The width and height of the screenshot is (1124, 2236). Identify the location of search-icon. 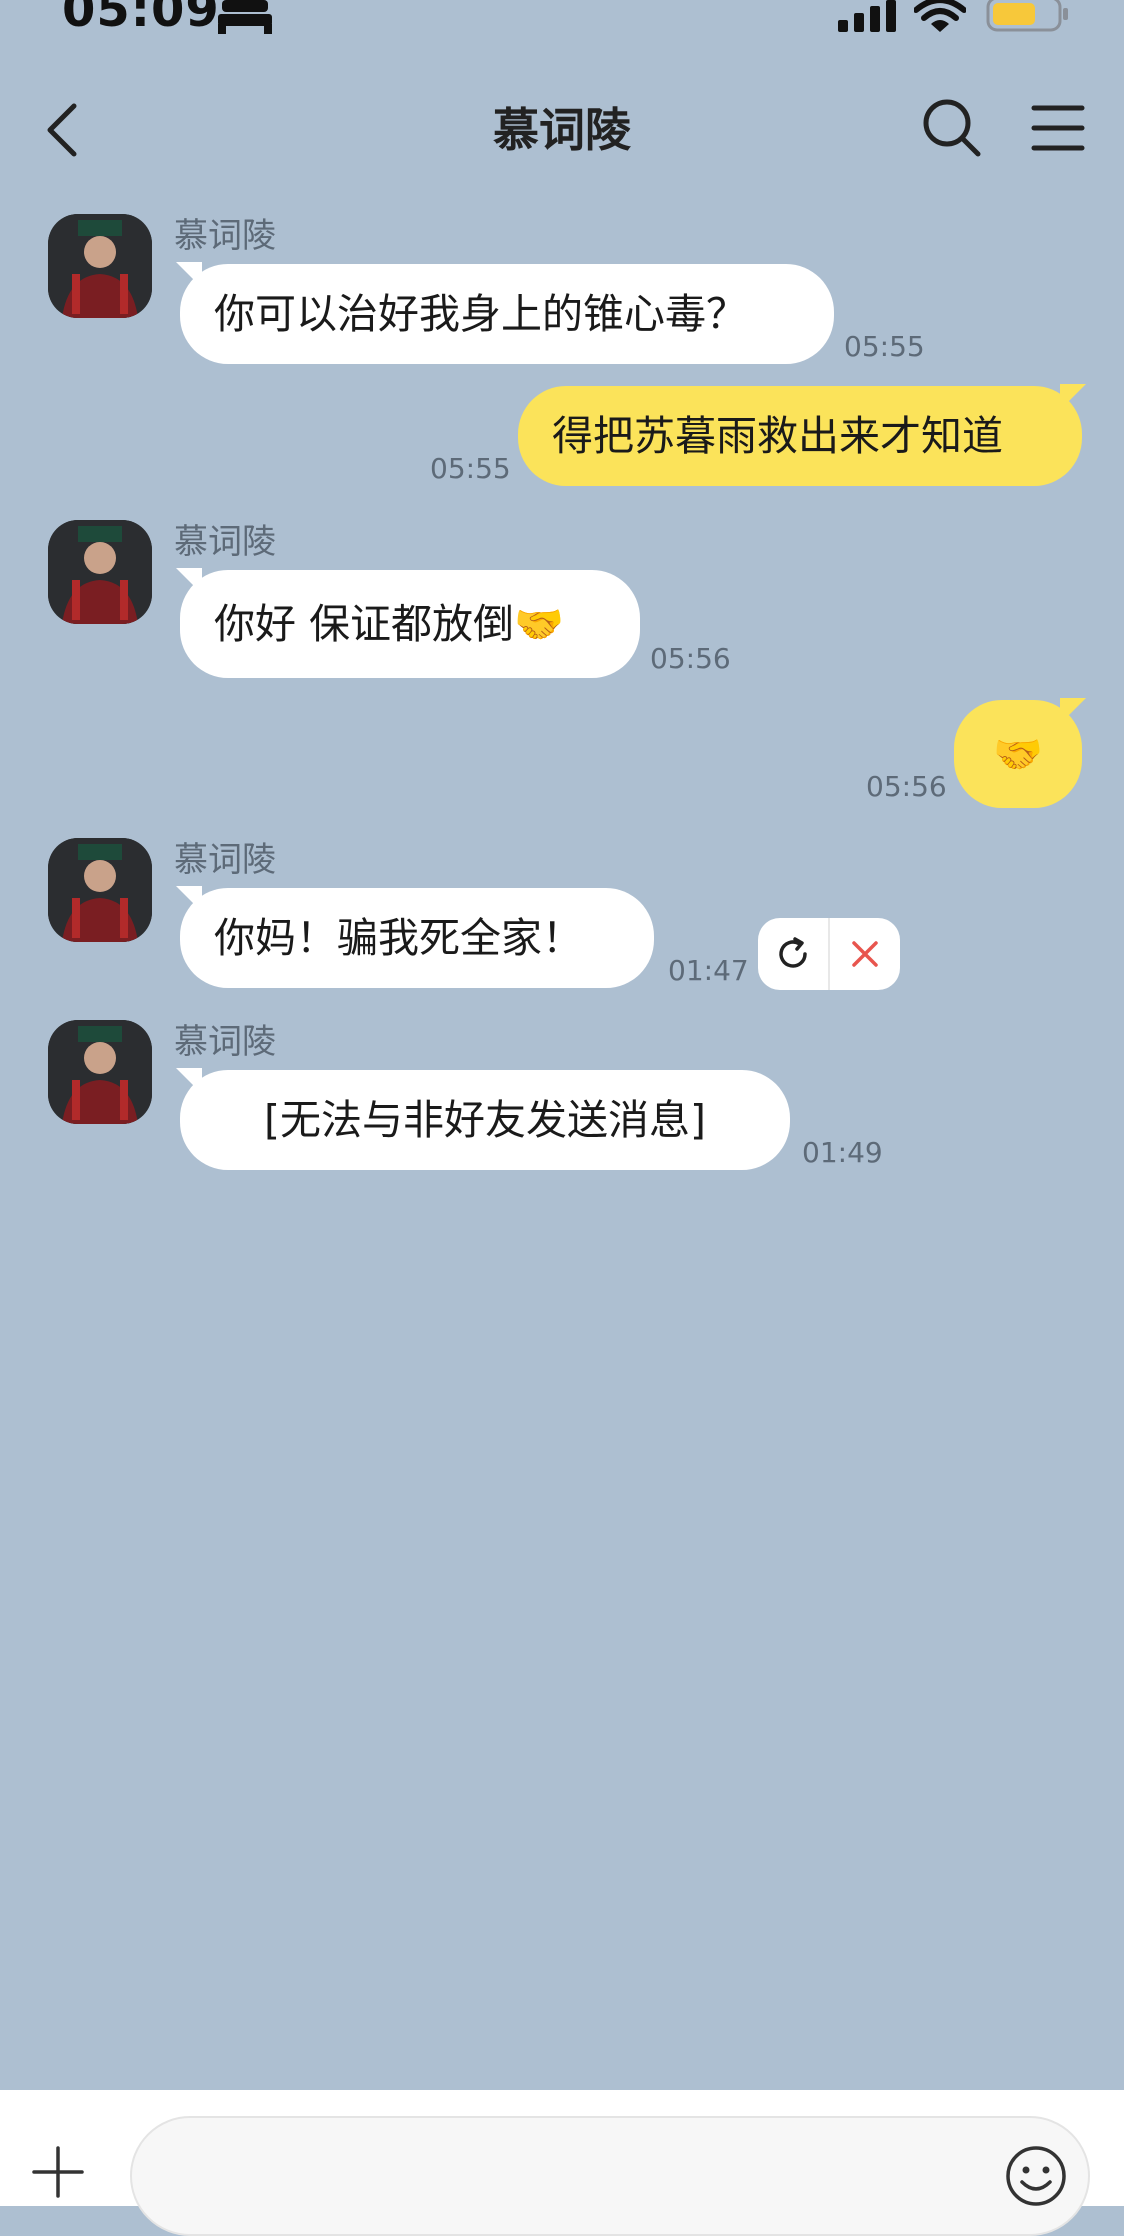
(952, 128).